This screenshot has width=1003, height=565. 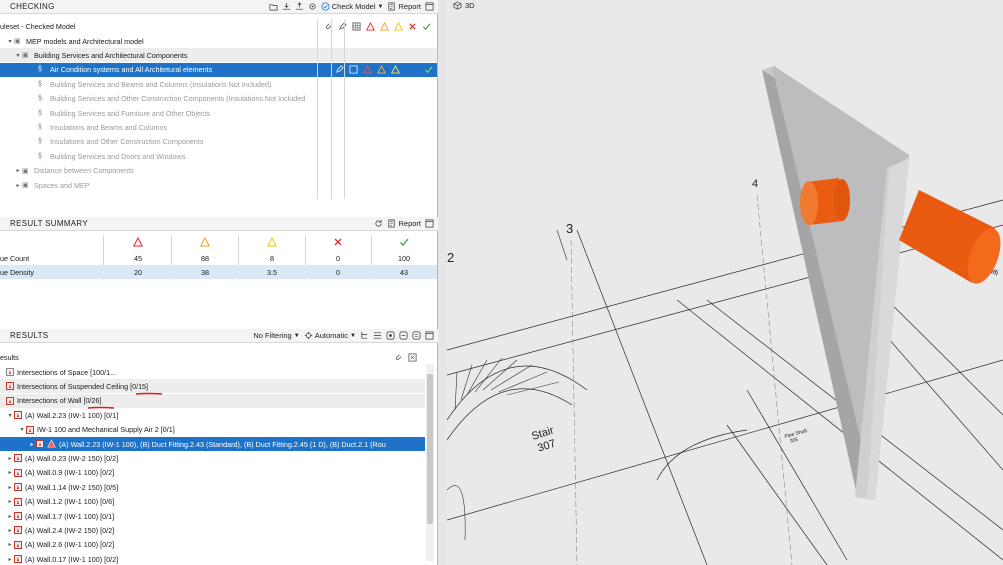 I want to click on refresh-icon, so click(x=378, y=223).